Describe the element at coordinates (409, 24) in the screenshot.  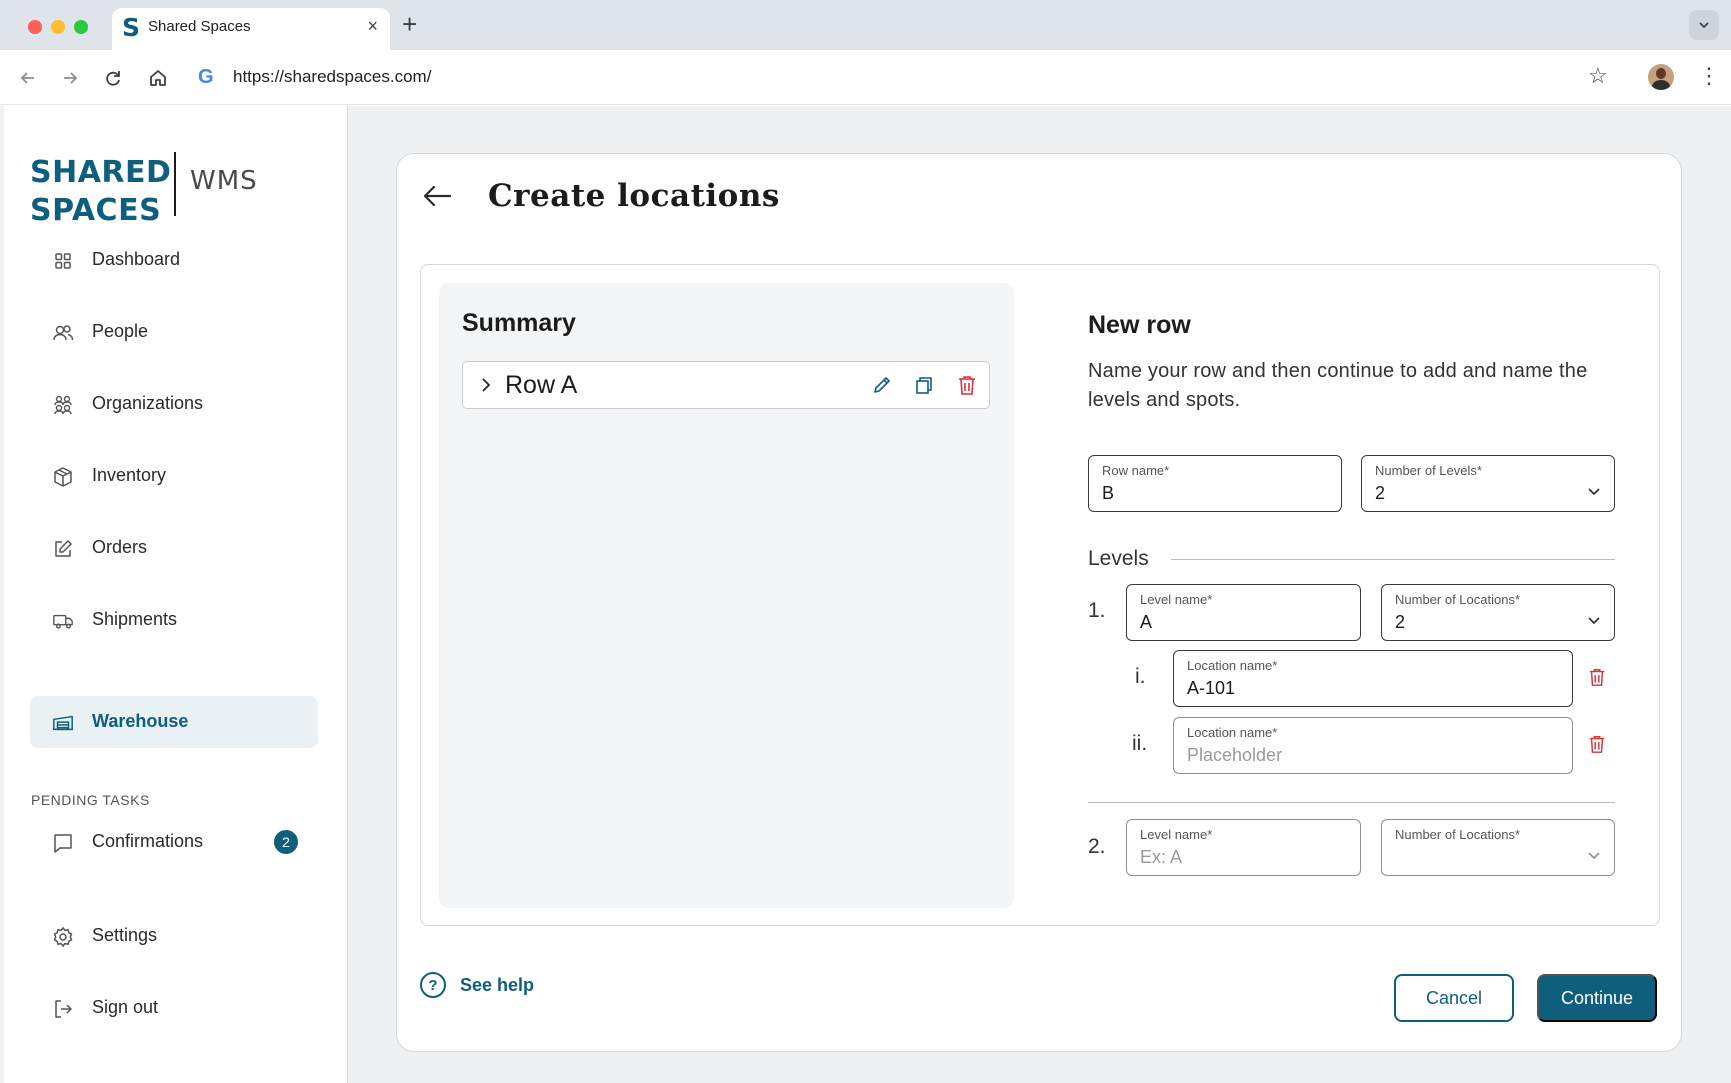
I see `new-tab-button: +` at that location.